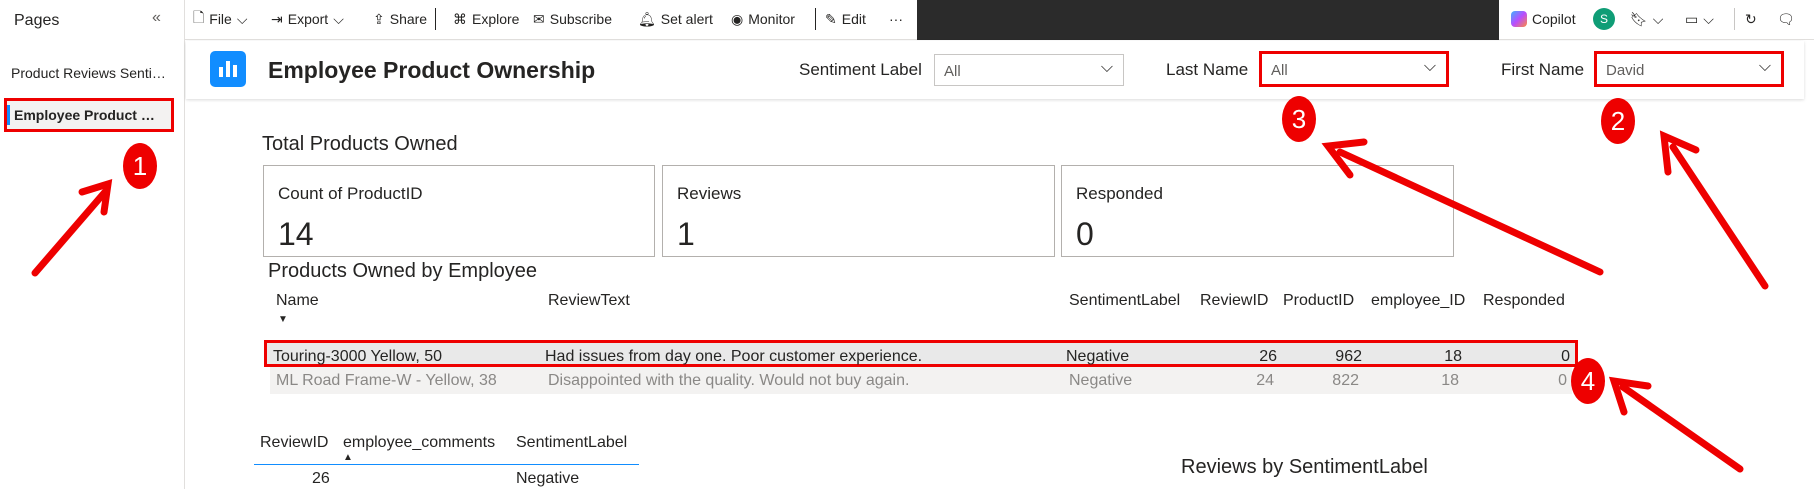 The image size is (1814, 489). What do you see at coordinates (1618, 121) in the screenshot?
I see `annotation-badge-2: 2` at bounding box center [1618, 121].